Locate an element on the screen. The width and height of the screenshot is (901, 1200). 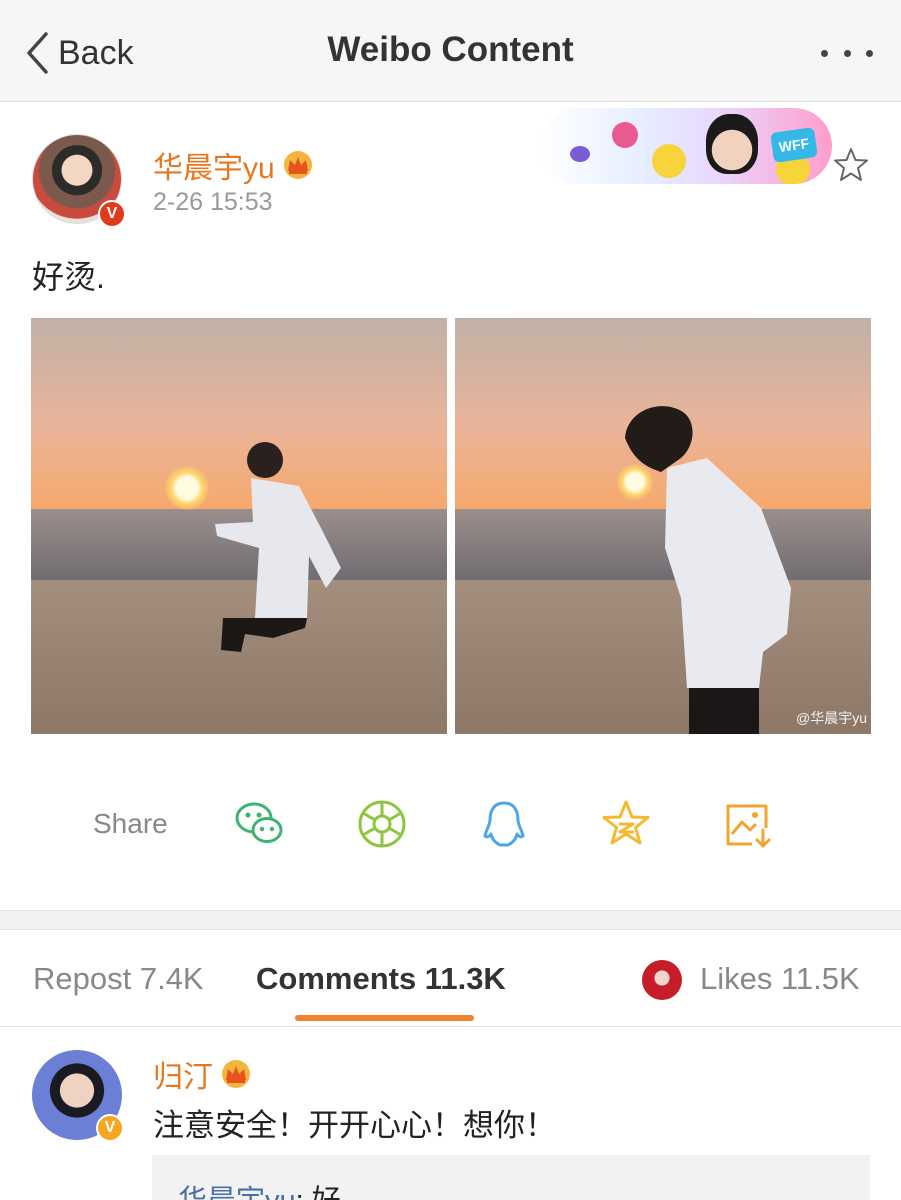
fan-banner: WFF is located at coordinates (686, 146).